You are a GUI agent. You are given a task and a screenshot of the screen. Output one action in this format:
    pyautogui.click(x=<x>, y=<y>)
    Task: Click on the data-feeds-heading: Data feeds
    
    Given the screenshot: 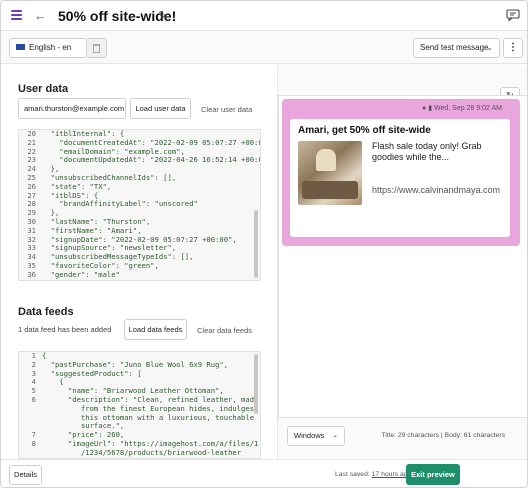 What is the action you would take?
    pyautogui.click(x=46, y=312)
    